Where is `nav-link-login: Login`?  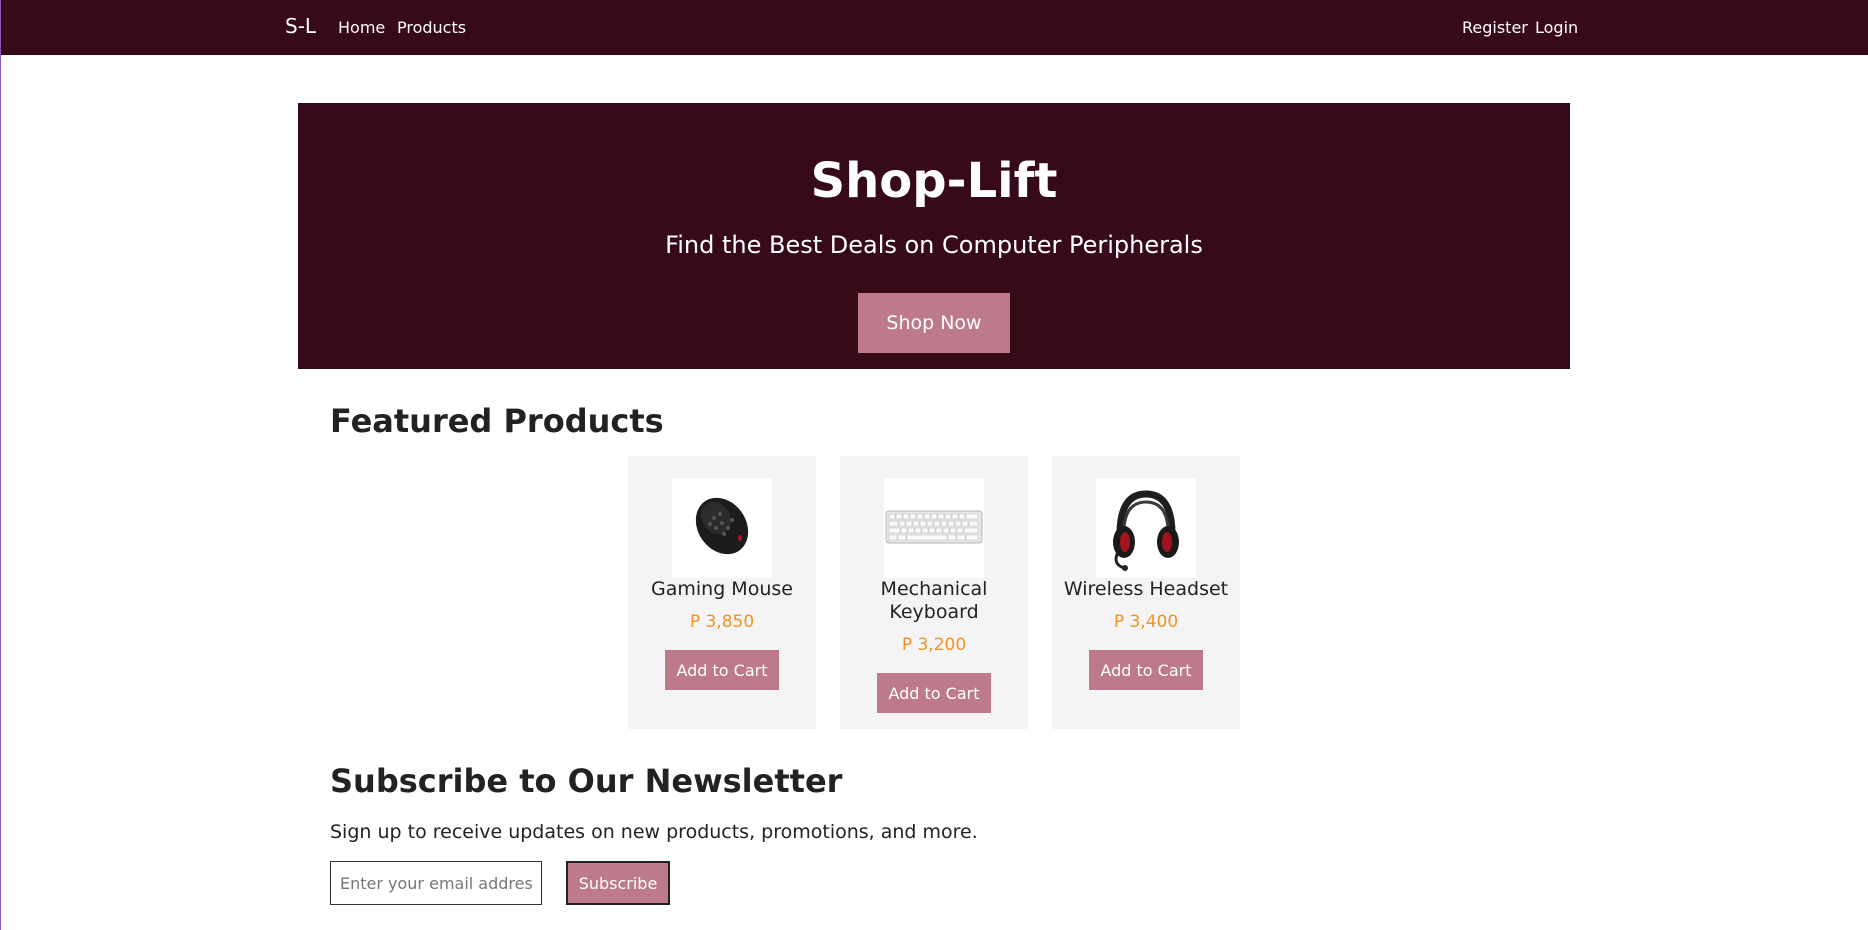
nav-link-login: Login is located at coordinates (1556, 27).